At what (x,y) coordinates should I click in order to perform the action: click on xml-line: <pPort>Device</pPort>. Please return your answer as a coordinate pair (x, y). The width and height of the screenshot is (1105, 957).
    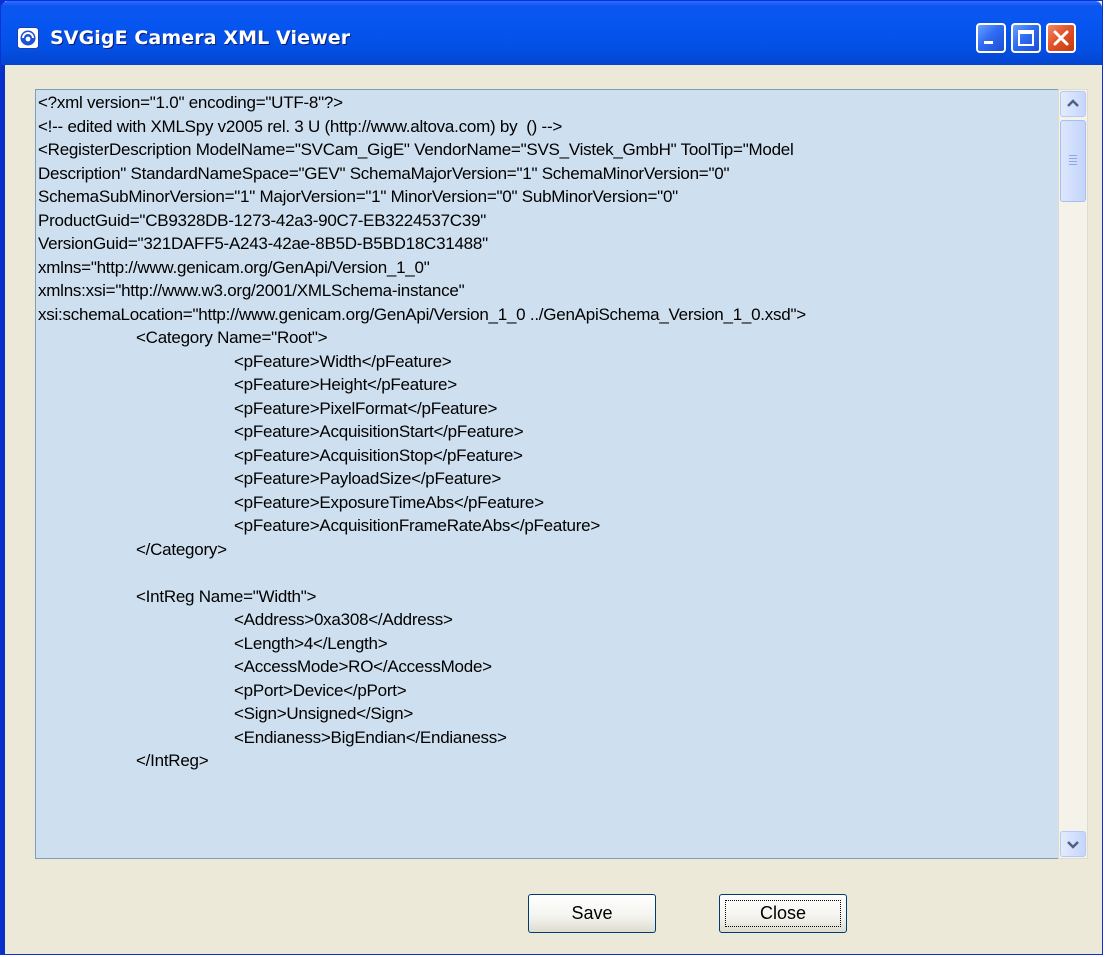
    Looking at the image, I should click on (320, 690).